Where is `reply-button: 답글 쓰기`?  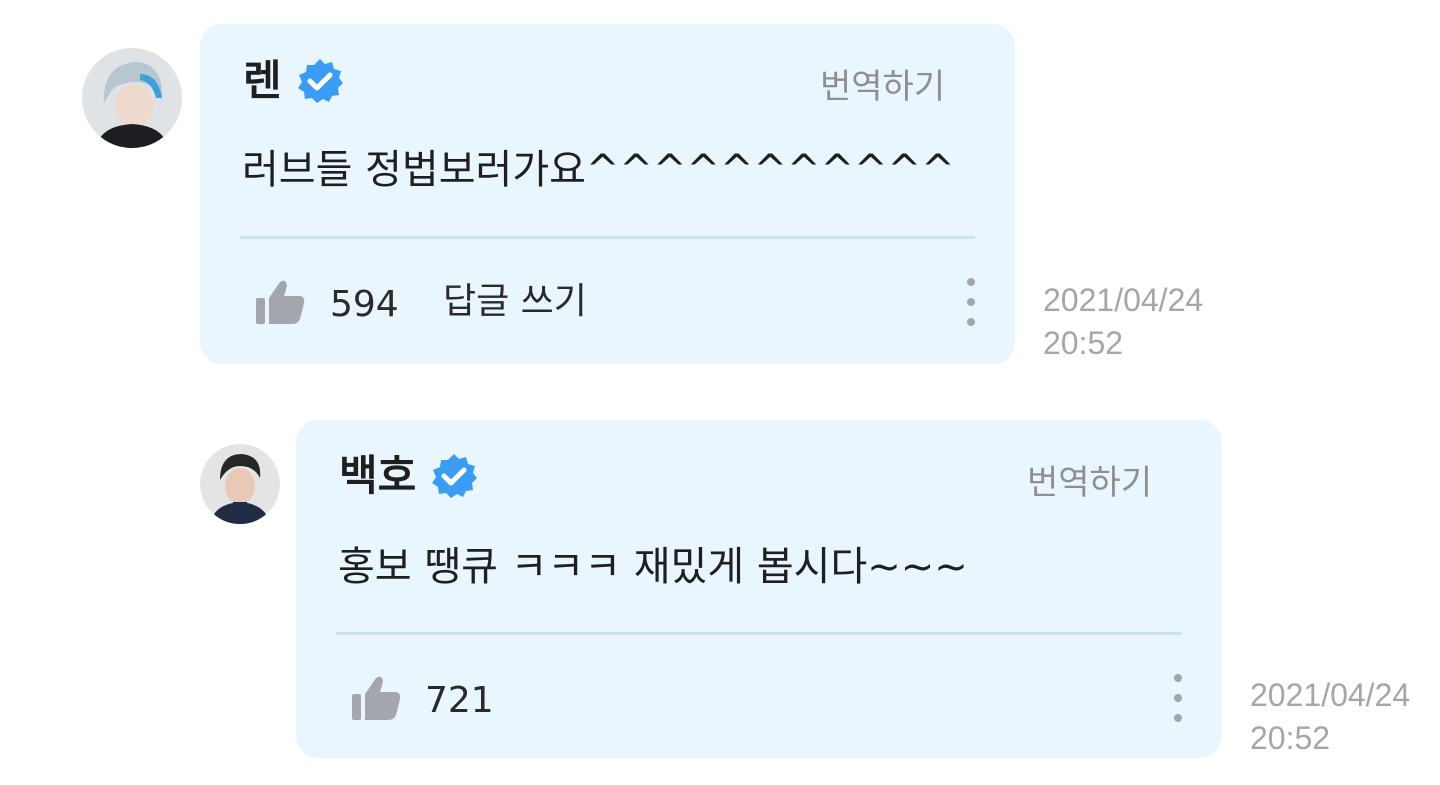
reply-button: 답글 쓰기 is located at coordinates (515, 302).